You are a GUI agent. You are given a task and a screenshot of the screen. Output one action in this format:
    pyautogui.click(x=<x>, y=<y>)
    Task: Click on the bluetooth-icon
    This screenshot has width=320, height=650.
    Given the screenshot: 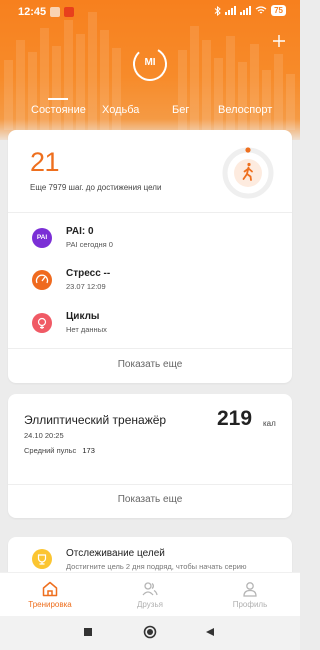 What is the action you would take?
    pyautogui.click(x=217, y=10)
    